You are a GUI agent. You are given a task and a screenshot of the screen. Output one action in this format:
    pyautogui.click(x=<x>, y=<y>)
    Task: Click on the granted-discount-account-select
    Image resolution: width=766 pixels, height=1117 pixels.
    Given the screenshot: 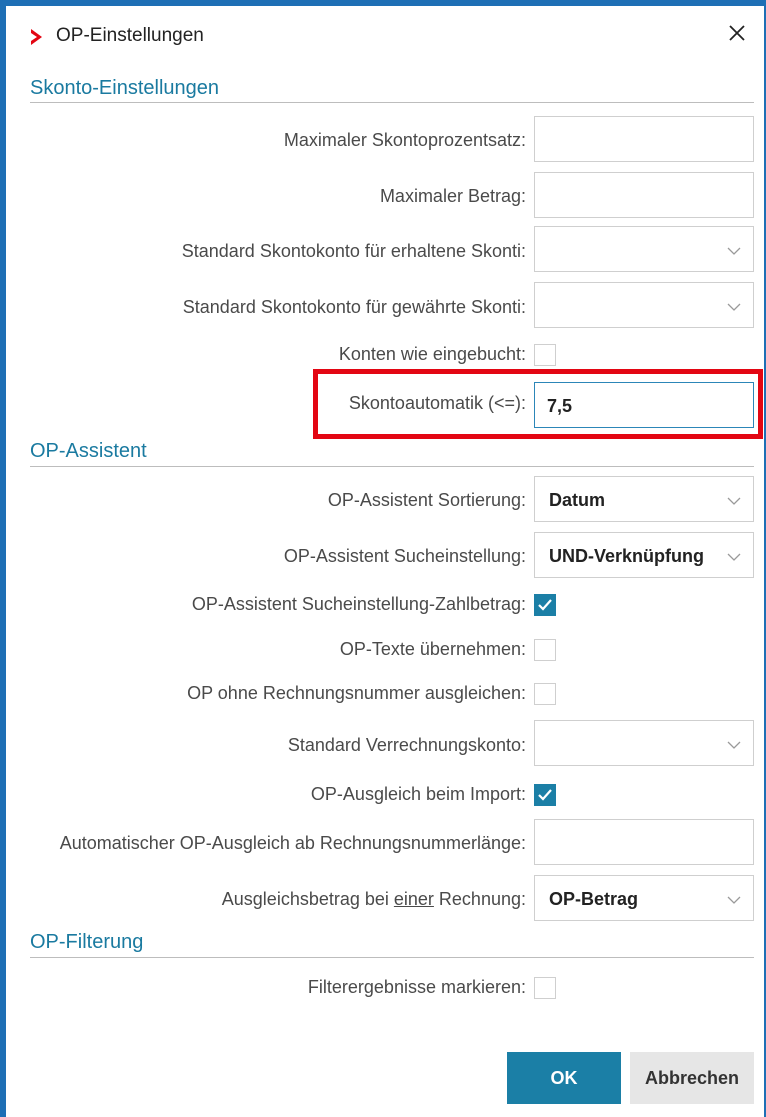 What is the action you would take?
    pyautogui.click(x=644, y=305)
    